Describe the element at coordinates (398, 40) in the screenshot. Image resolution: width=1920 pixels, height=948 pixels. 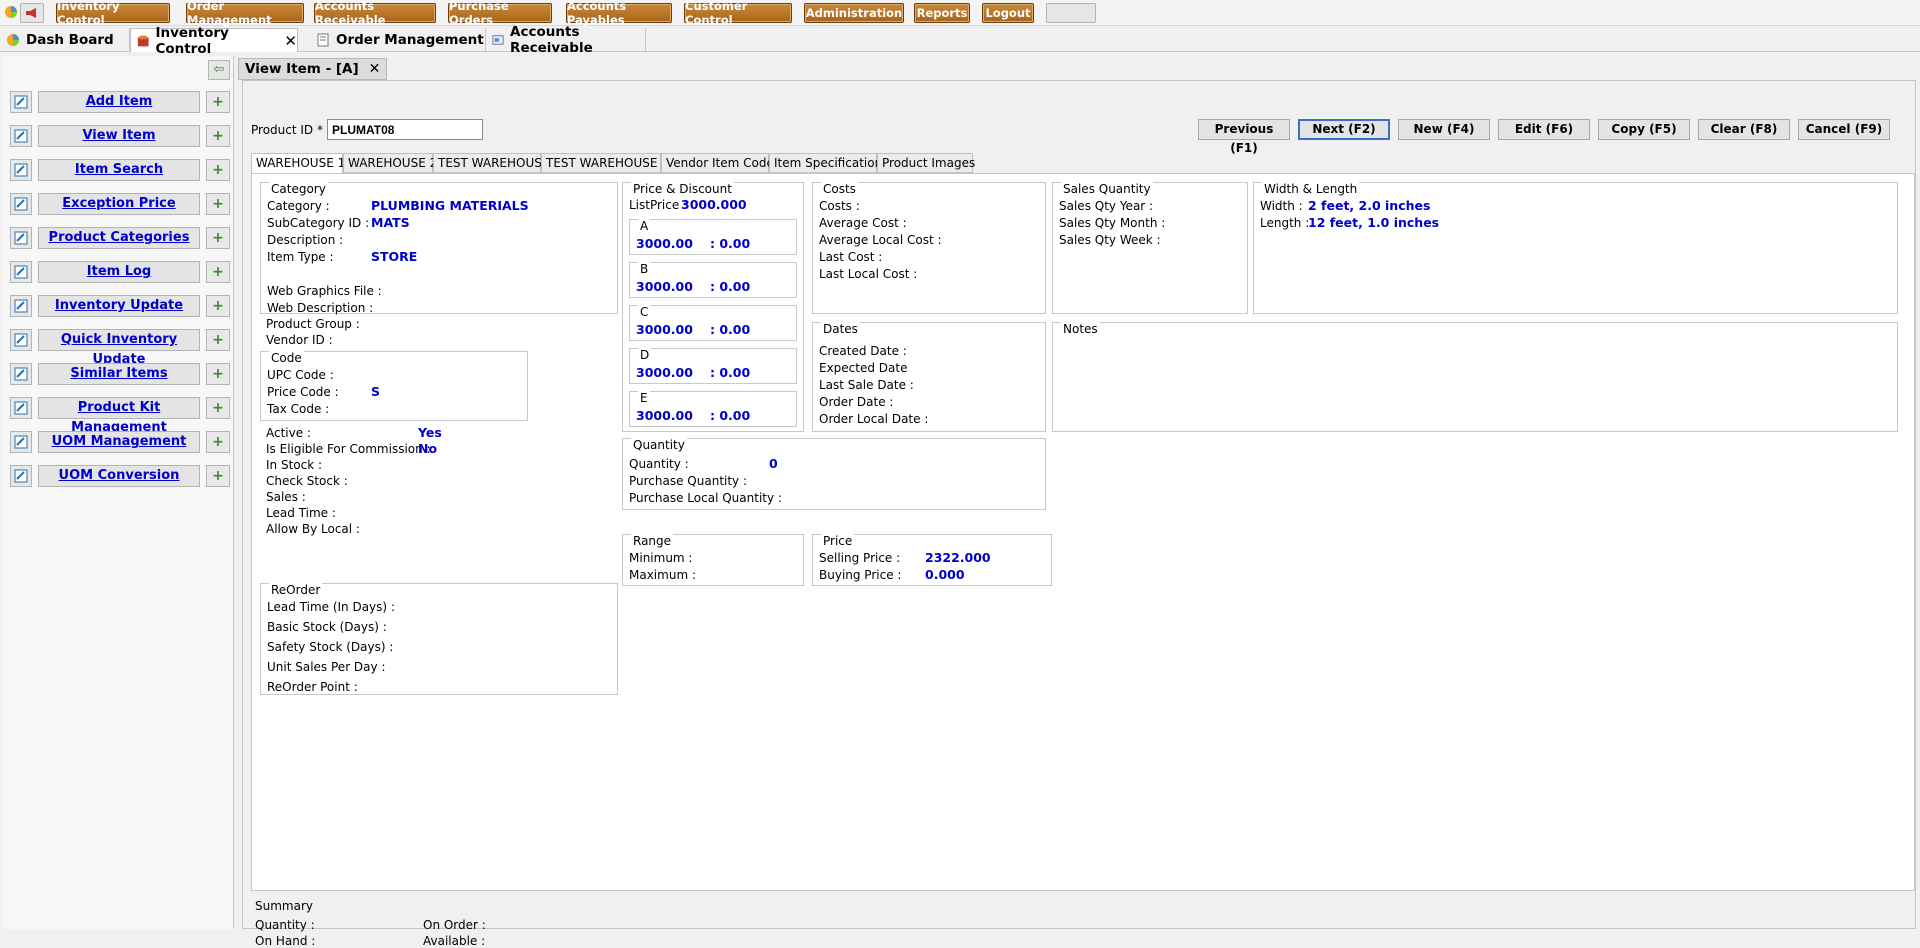
I see `tab-order-management: Order Management` at that location.